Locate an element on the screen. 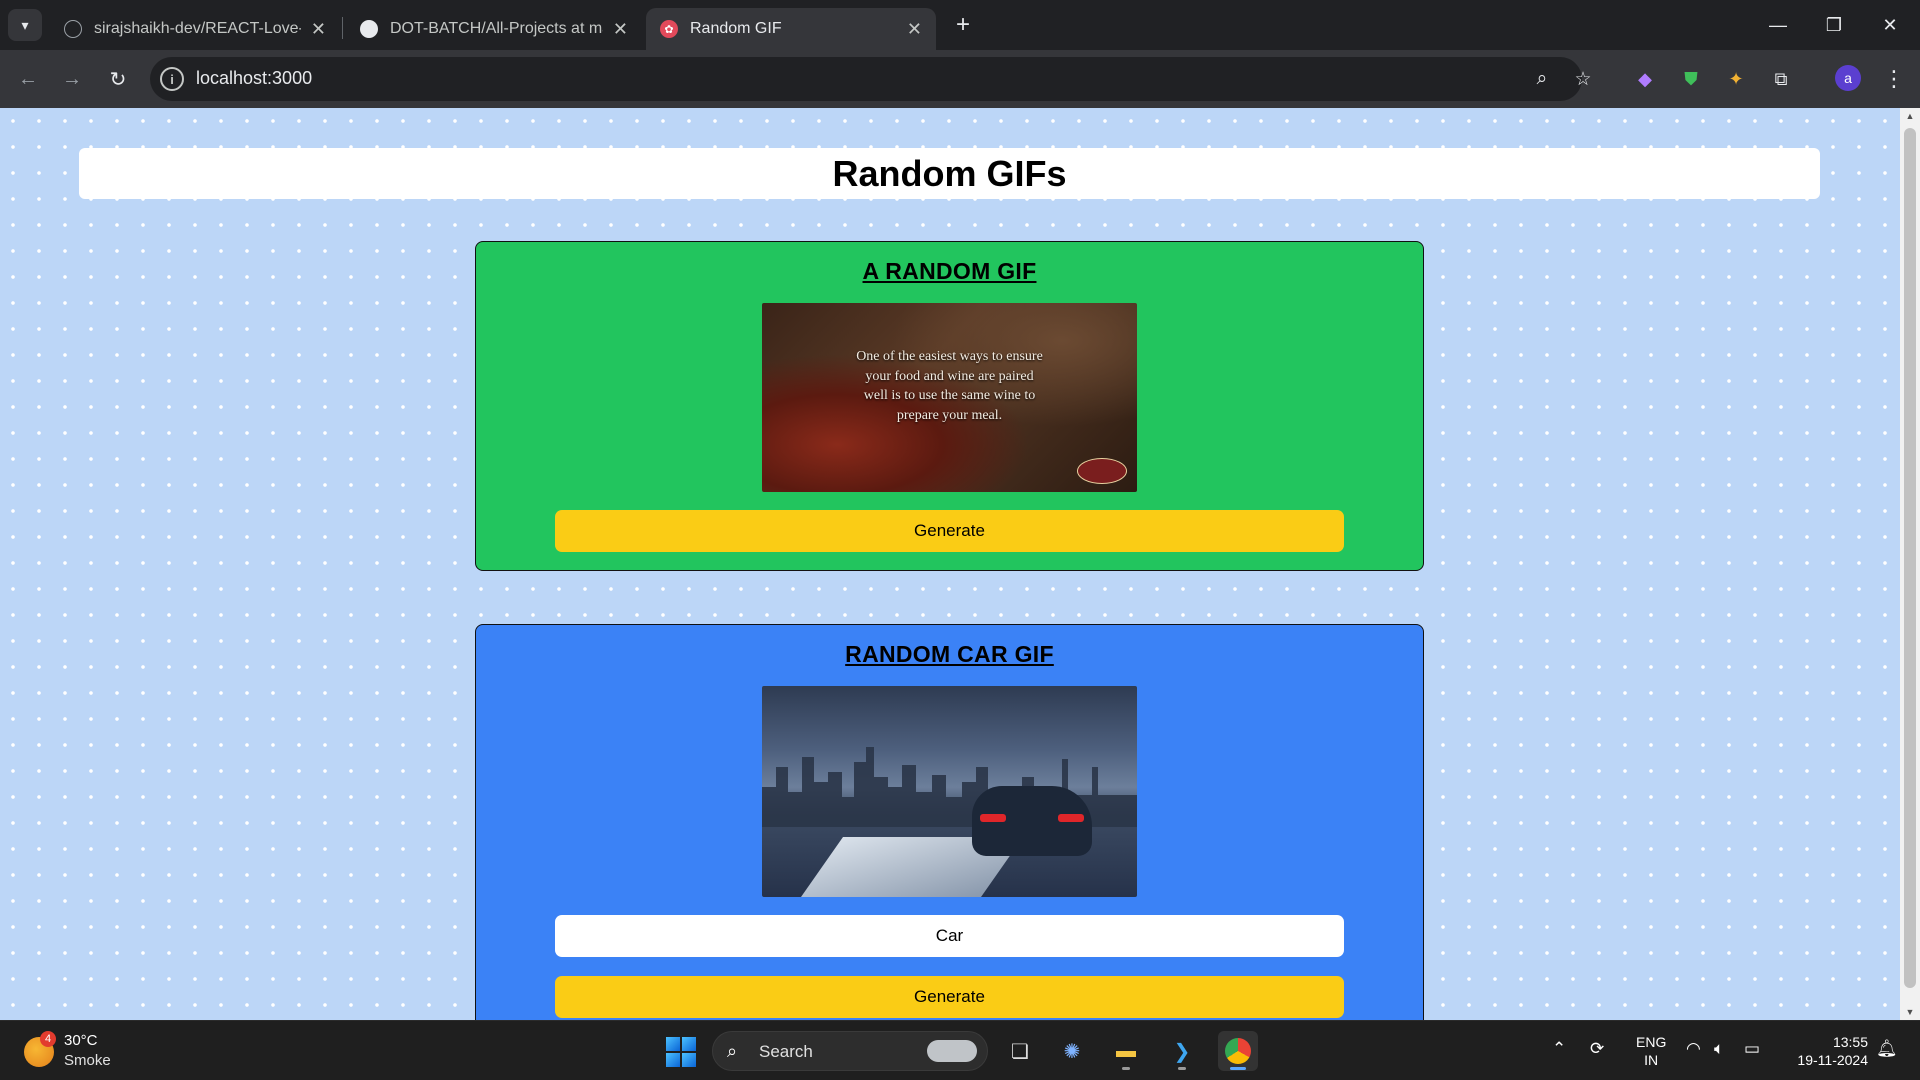  copilot-icon: ✺ is located at coordinates (1072, 1051).